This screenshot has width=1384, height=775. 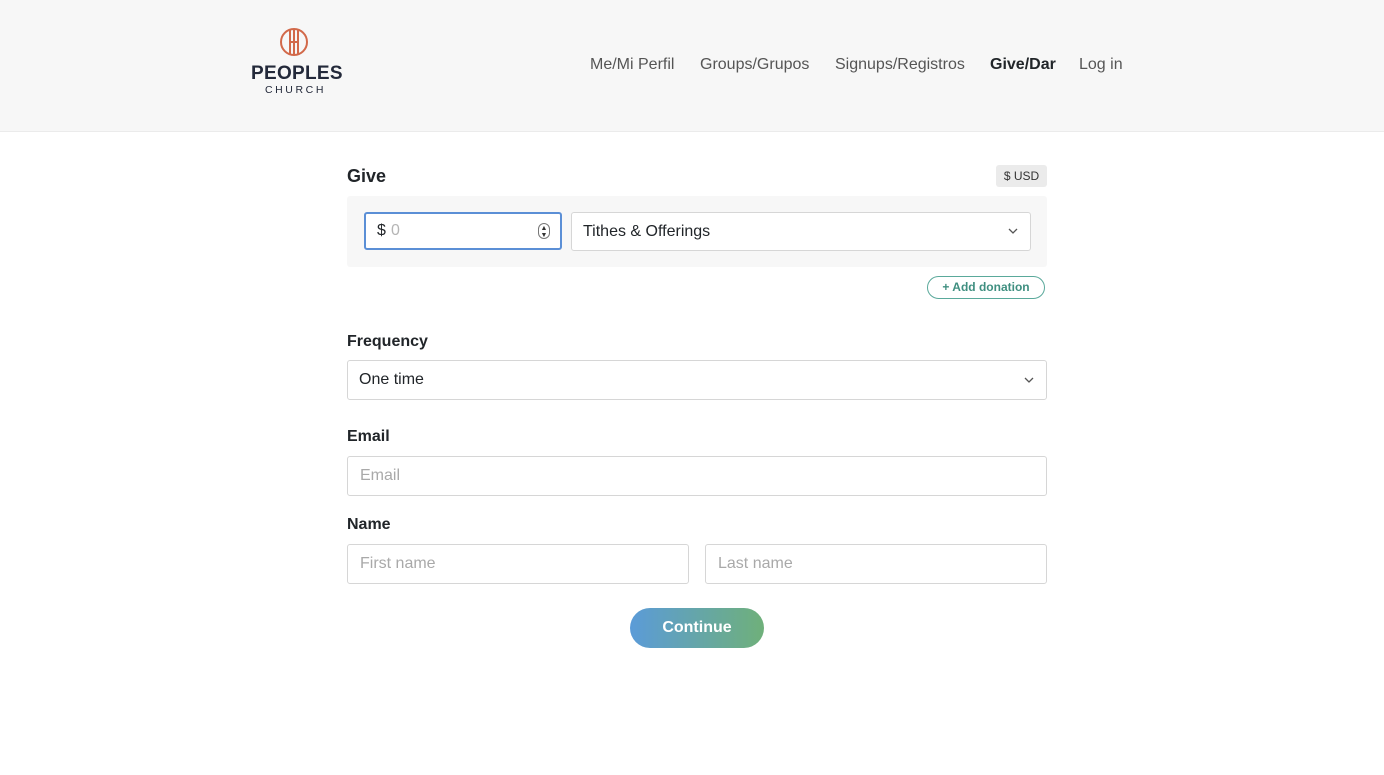 What do you see at coordinates (367, 176) in the screenshot?
I see `give-heading: Give` at bounding box center [367, 176].